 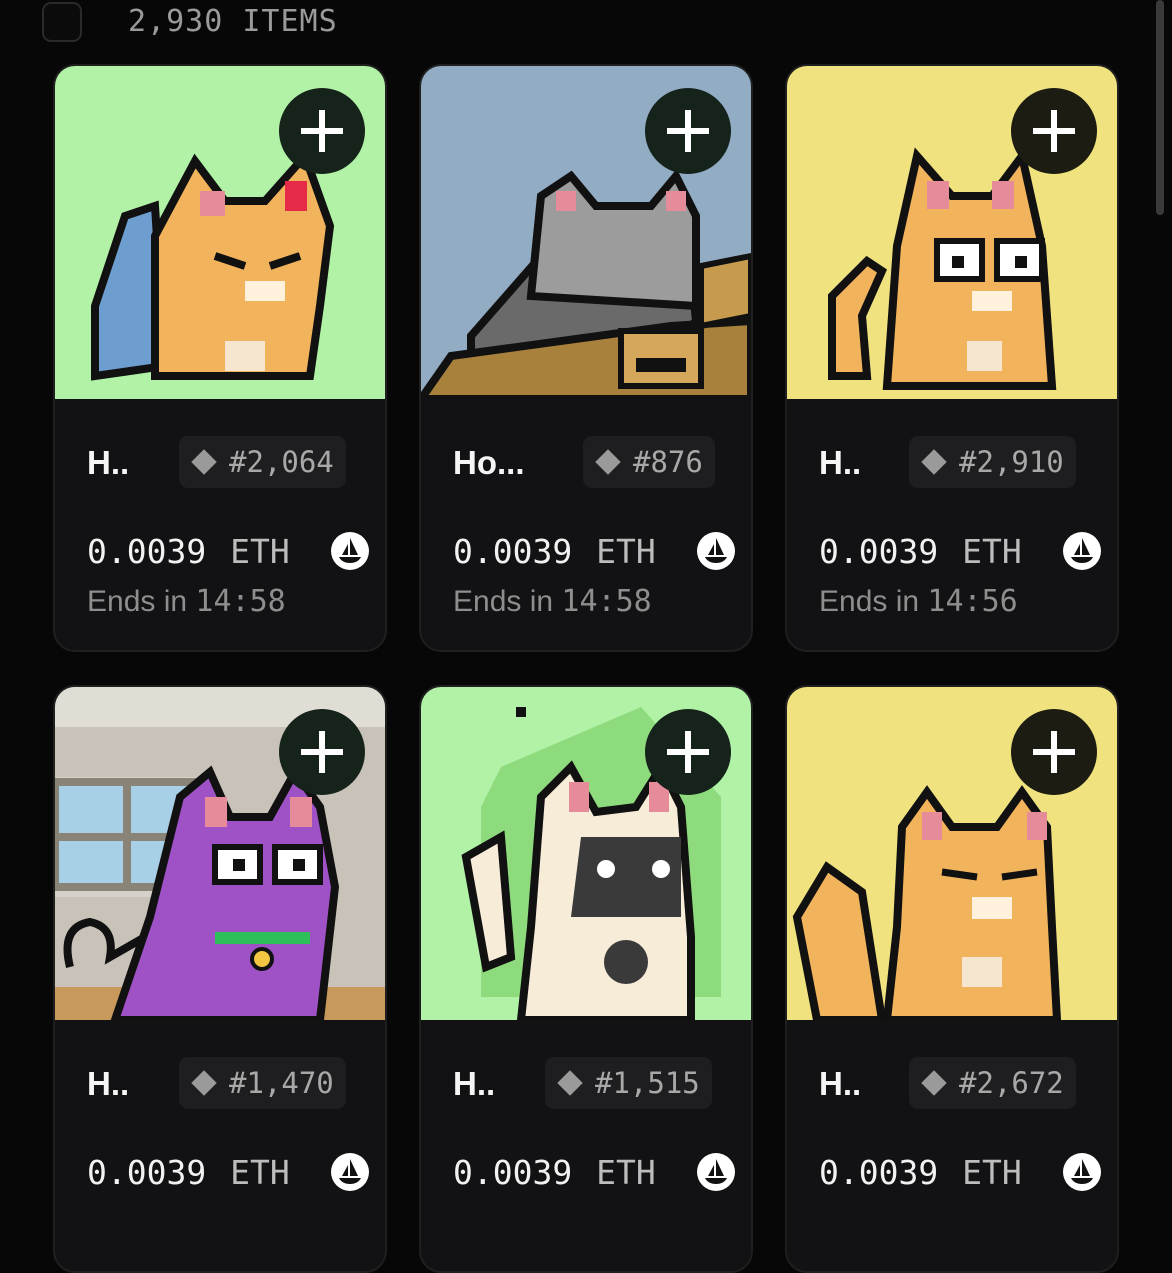 What do you see at coordinates (281, 462) in the screenshot?
I see `token-id: #2,064` at bounding box center [281, 462].